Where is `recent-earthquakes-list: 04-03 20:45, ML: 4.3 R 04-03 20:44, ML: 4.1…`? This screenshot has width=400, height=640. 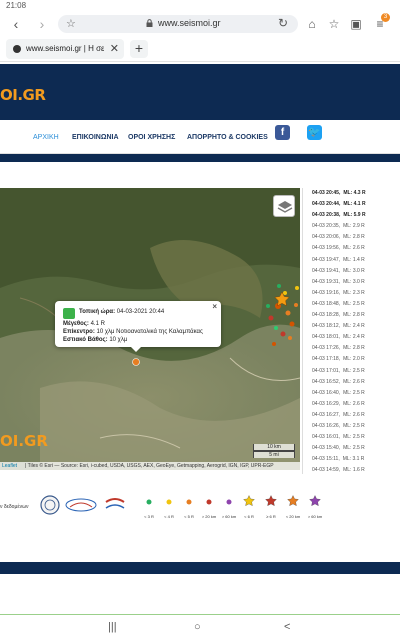
recent-earthquakes-list: 04-03 20:45, ML: 4.3 R 04-03 20:44, ML: 4.1… is located at coordinates (351, 331).